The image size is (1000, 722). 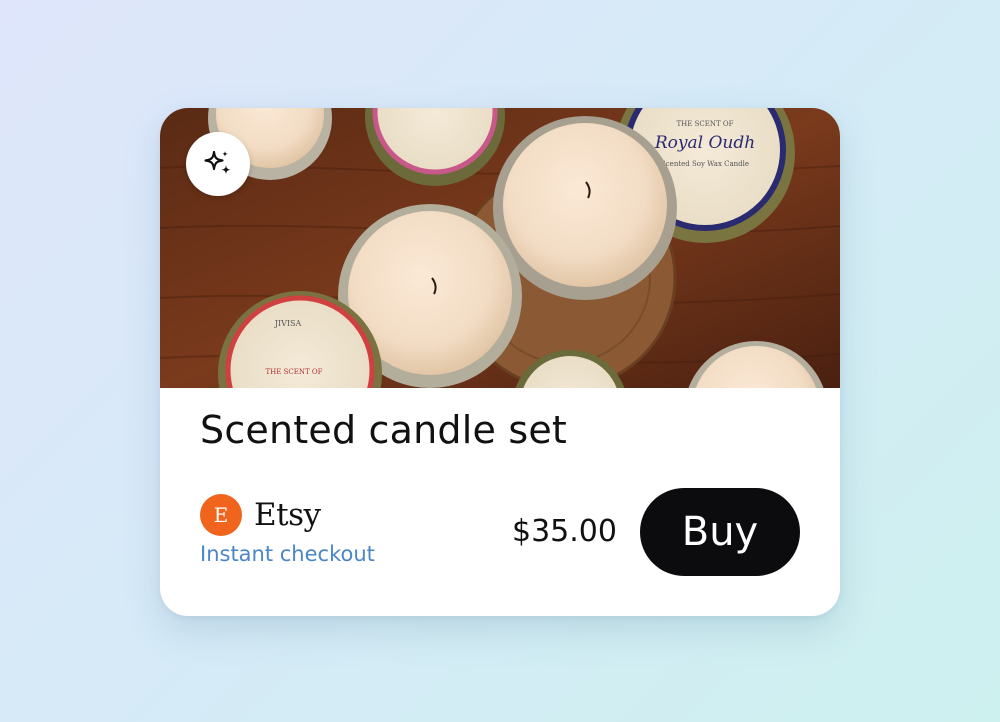 I want to click on merchant-name: Etsy, so click(x=287, y=515).